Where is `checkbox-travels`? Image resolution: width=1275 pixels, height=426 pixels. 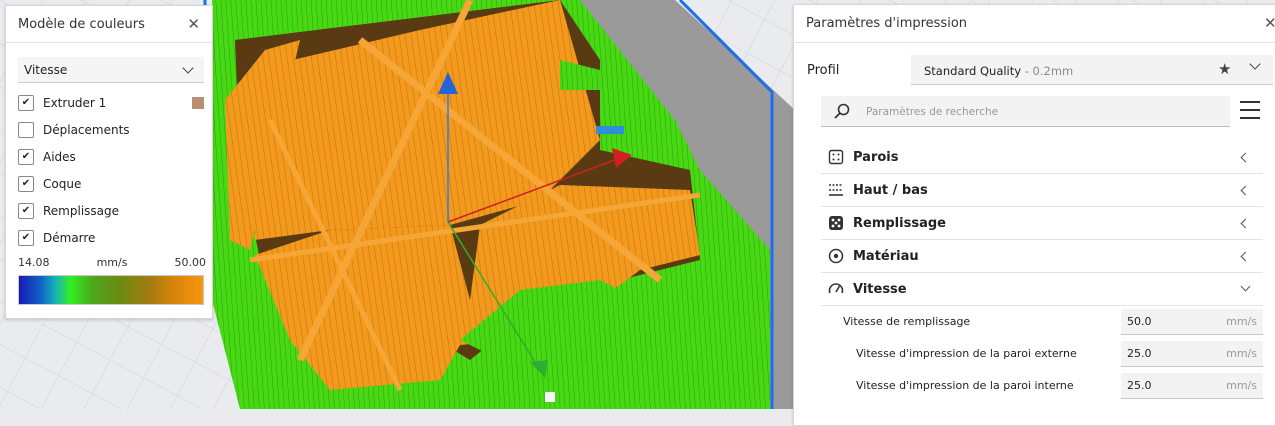 checkbox-travels is located at coordinates (26, 129).